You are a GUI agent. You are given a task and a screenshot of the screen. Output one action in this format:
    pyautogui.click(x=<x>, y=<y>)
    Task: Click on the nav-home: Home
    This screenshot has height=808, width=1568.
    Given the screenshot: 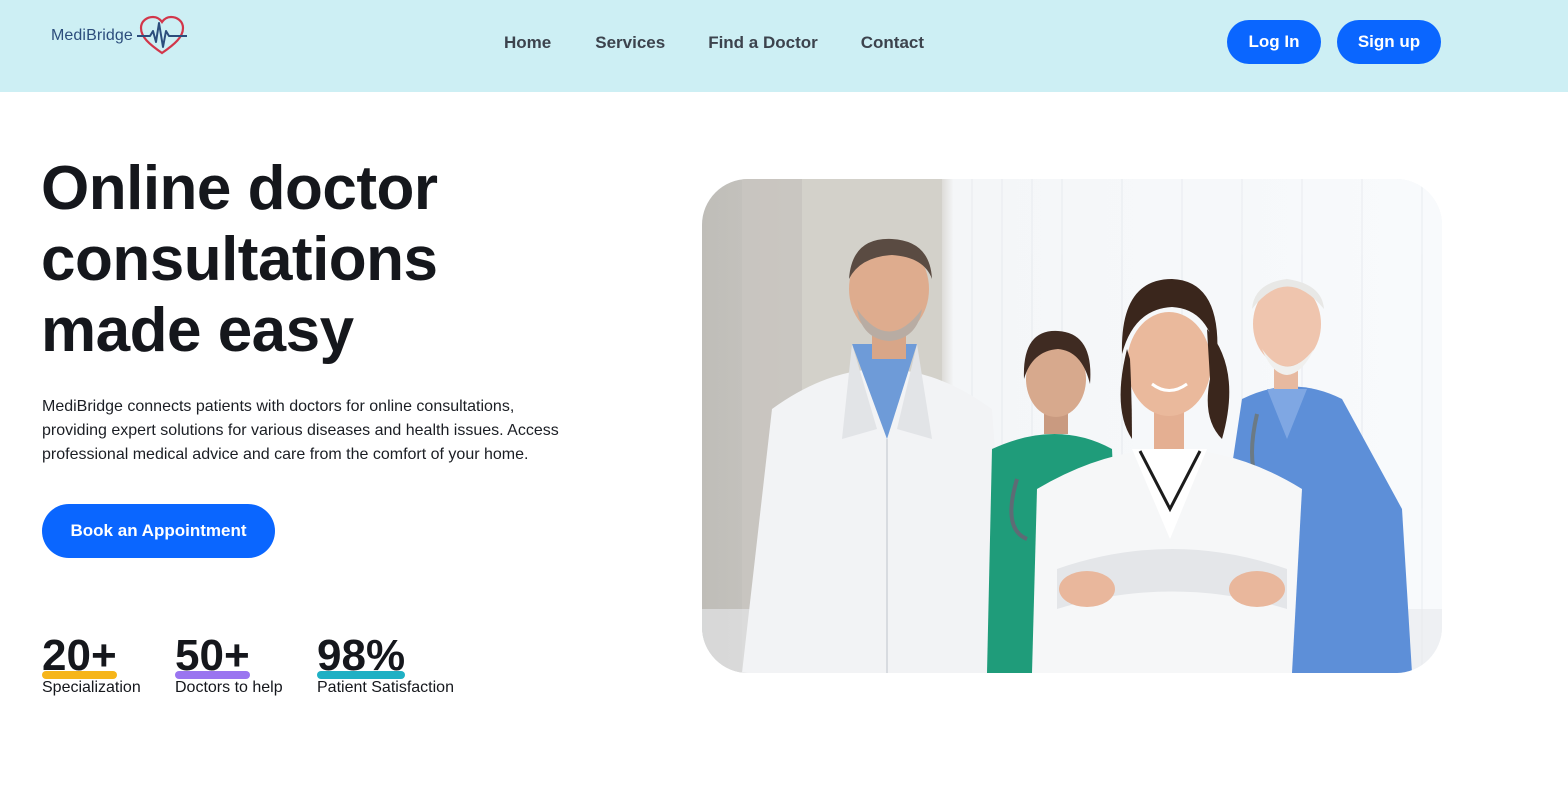 What is the action you would take?
    pyautogui.click(x=527, y=43)
    